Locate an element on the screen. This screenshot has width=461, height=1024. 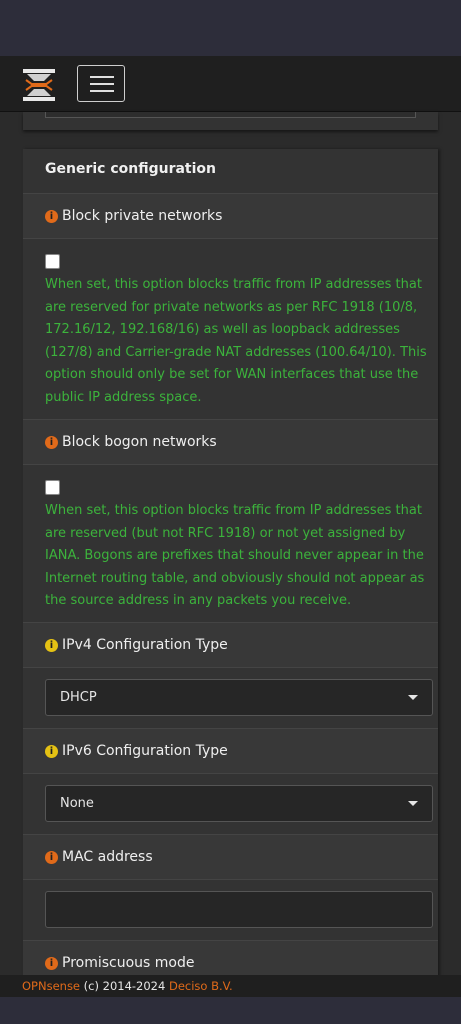
block-bogon-row: i Block bogon networks is located at coordinates (230, 442).